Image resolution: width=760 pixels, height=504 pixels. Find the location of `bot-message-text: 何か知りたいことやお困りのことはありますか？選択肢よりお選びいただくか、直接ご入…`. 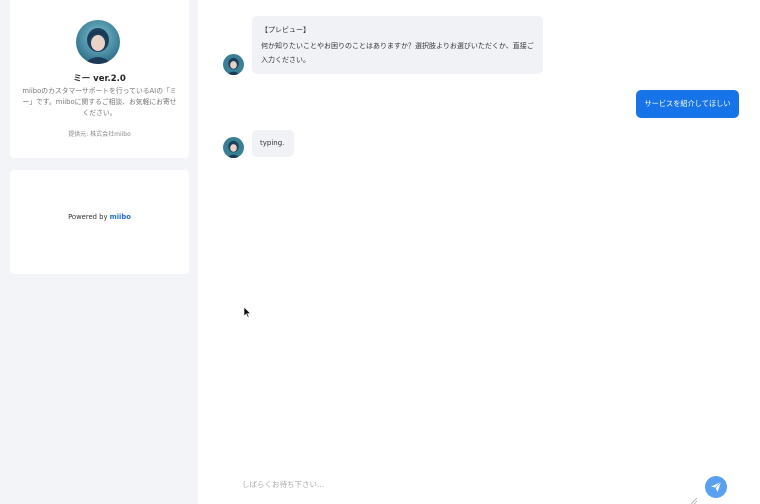

bot-message-text: 何か知りたいことやお困りのことはありますか？選択肢よりお選びいただくか、直接ご入… is located at coordinates (397, 53).